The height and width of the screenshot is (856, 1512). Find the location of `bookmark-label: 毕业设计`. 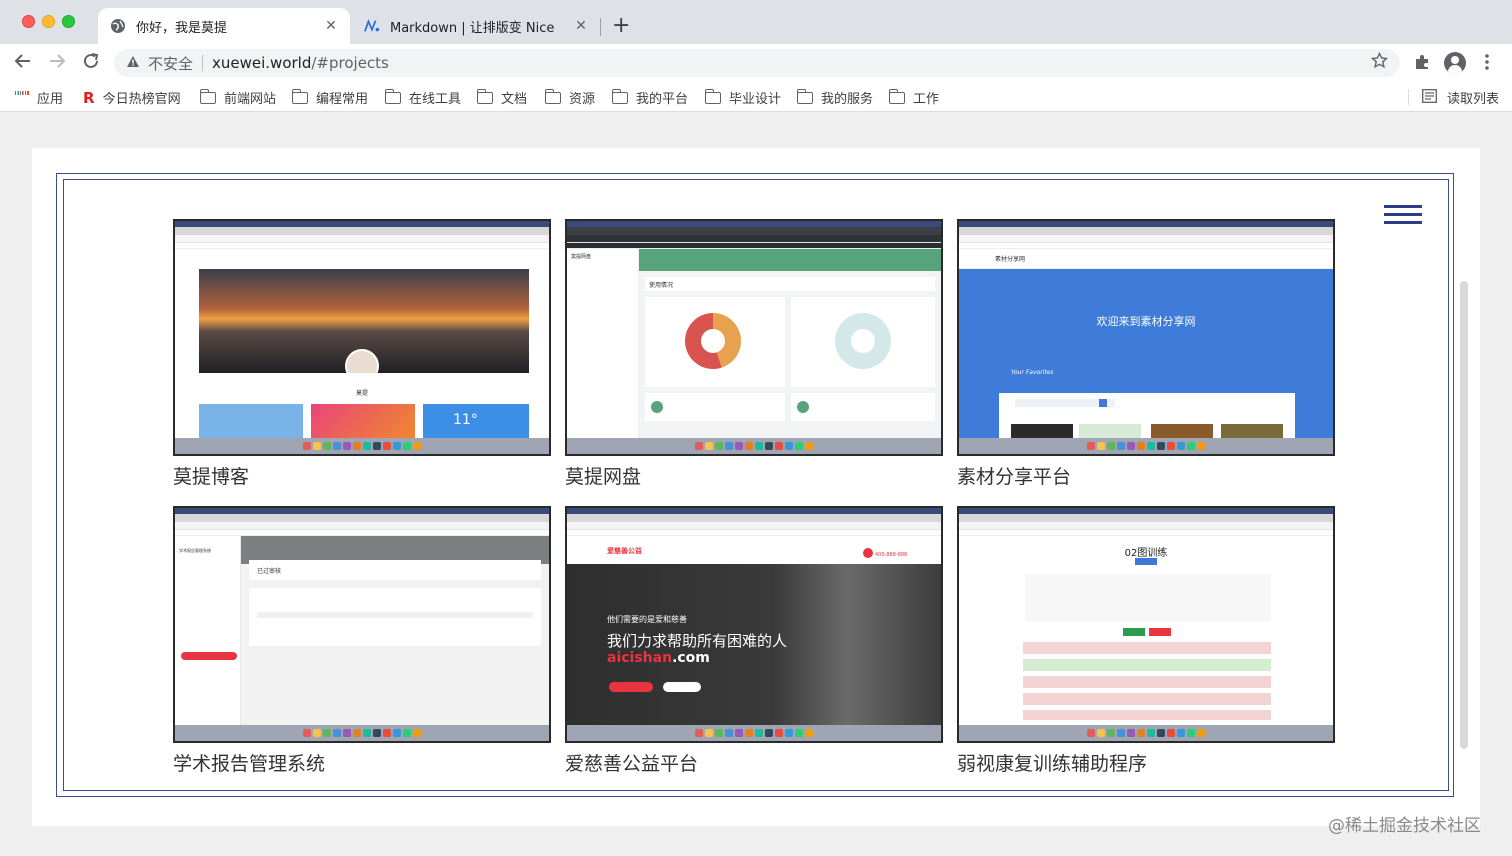

bookmark-label: 毕业设计 is located at coordinates (755, 99).